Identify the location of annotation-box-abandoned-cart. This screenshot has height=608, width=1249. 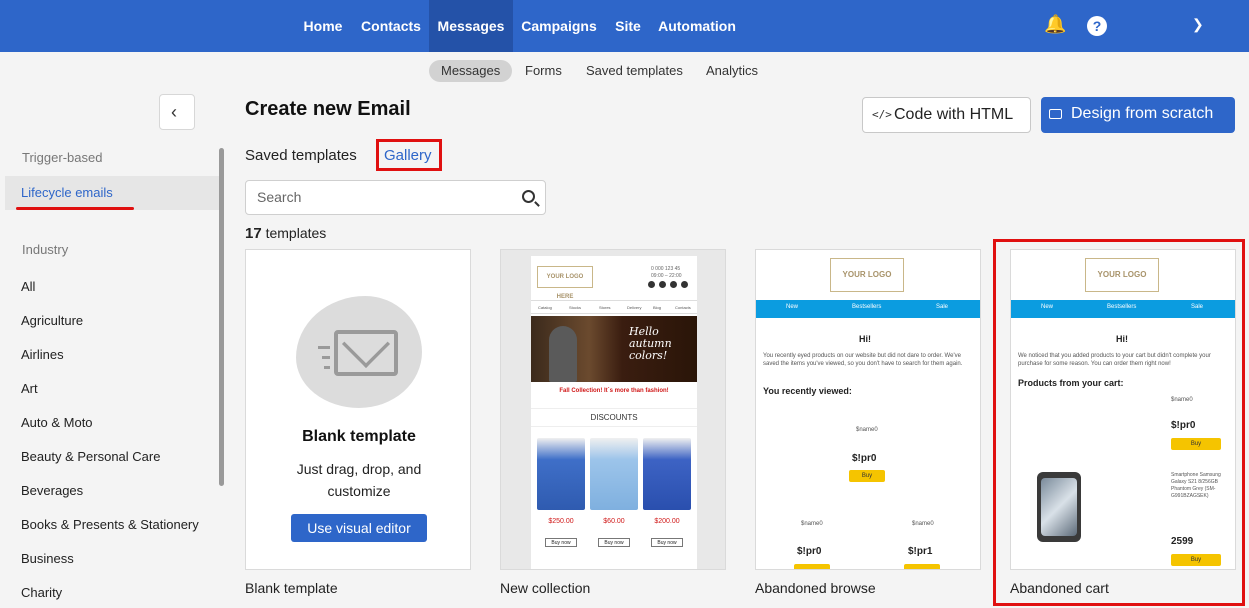
(1119, 422).